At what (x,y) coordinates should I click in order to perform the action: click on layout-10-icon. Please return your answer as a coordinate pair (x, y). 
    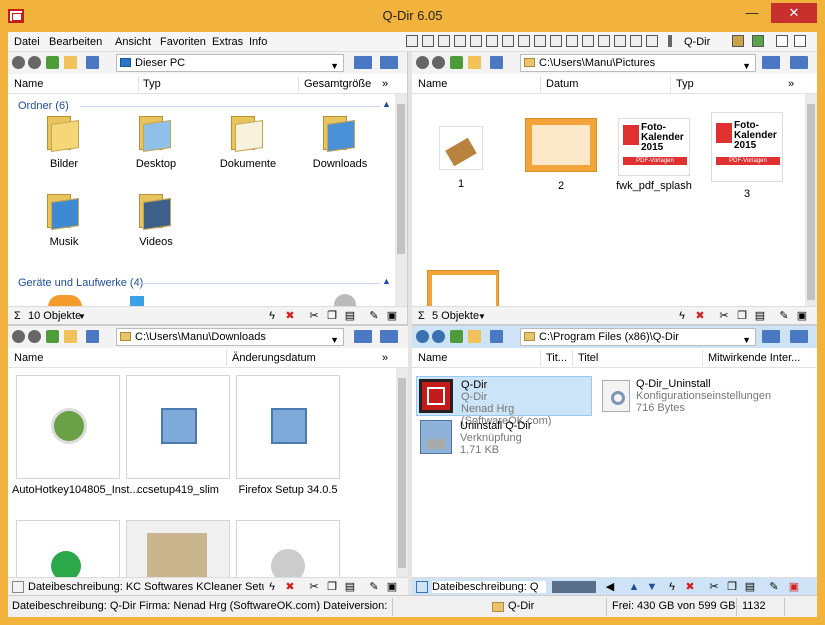
    Looking at the image, I should click on (556, 41).